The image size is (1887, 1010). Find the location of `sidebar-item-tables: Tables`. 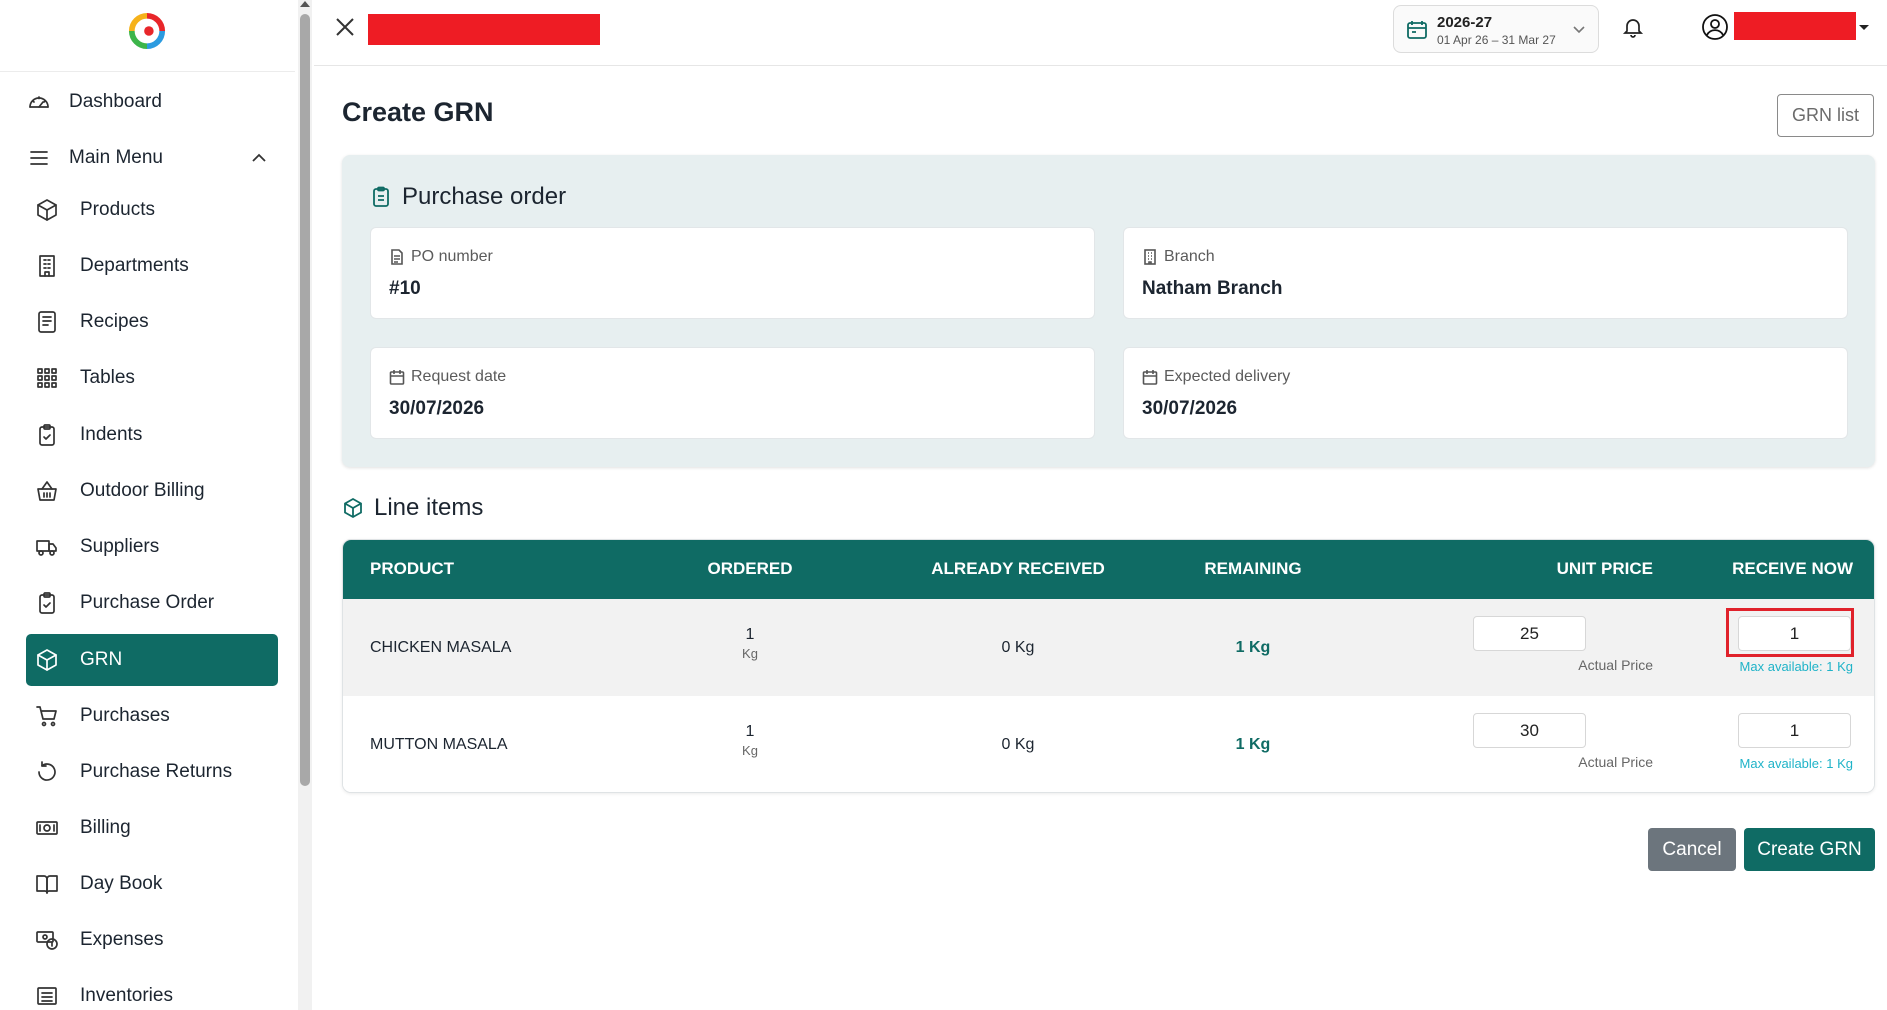

sidebar-item-tables: Tables is located at coordinates (152, 378).